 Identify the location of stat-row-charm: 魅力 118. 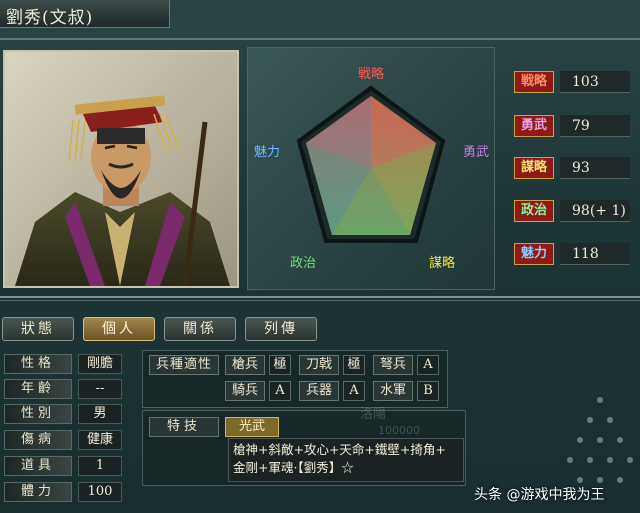
(574, 255).